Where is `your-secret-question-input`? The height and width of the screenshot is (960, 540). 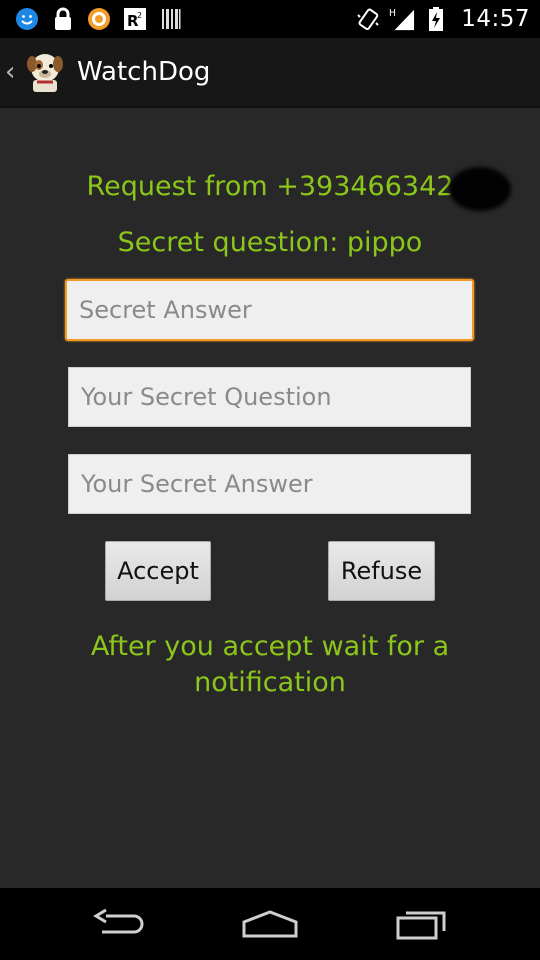
your-secret-question-input is located at coordinates (275, 397).